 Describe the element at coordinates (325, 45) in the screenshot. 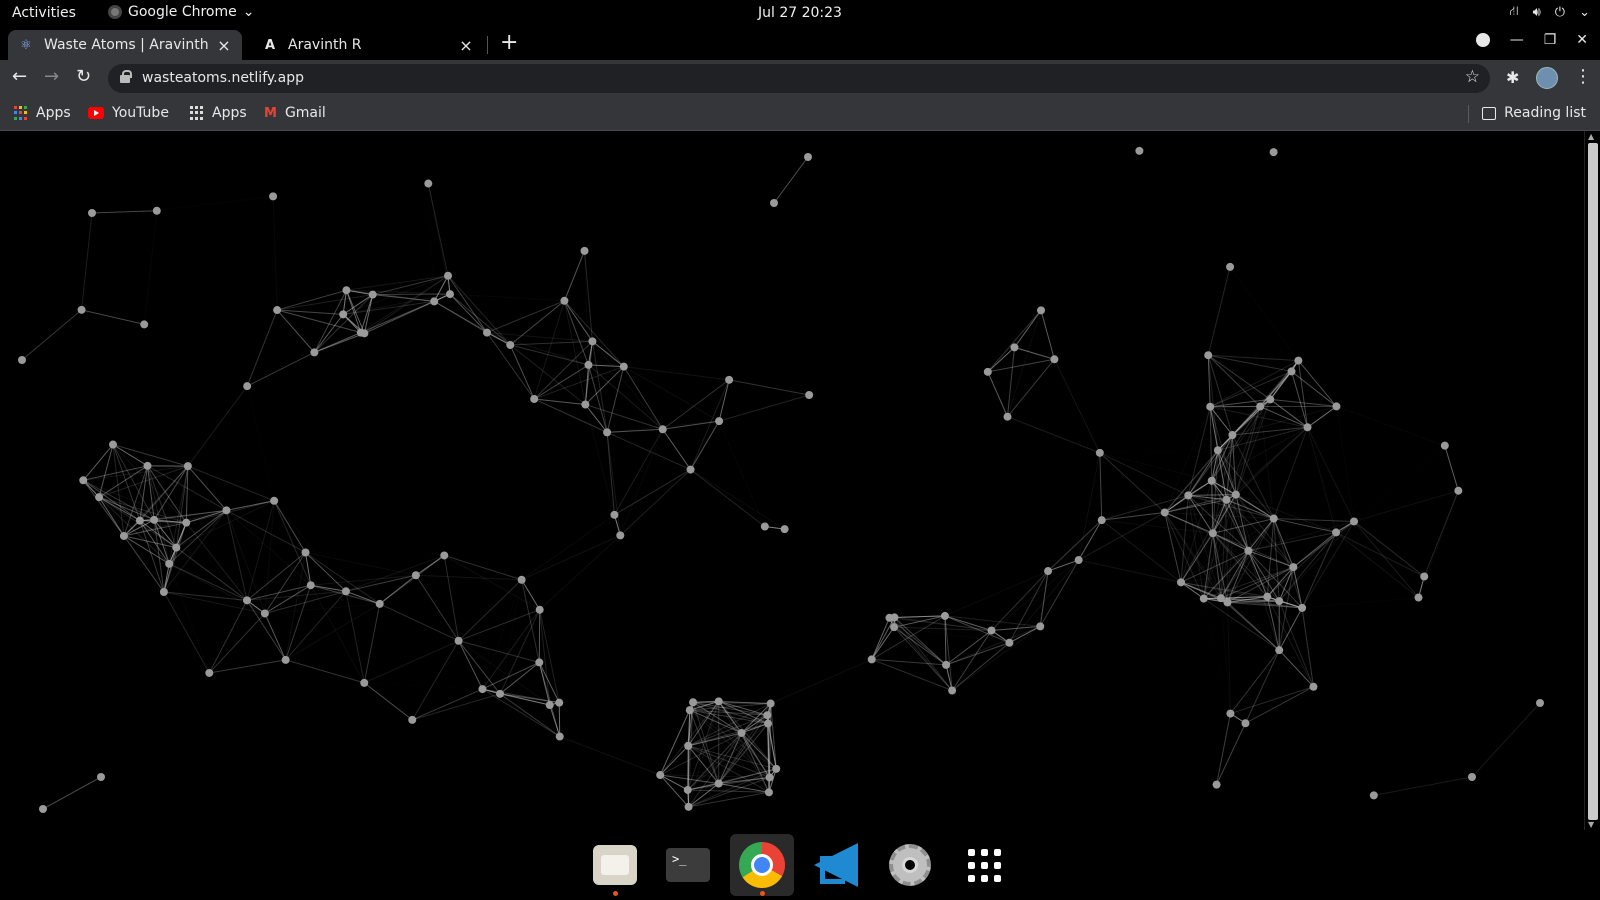

I see `tab-title: Aravinth R` at that location.